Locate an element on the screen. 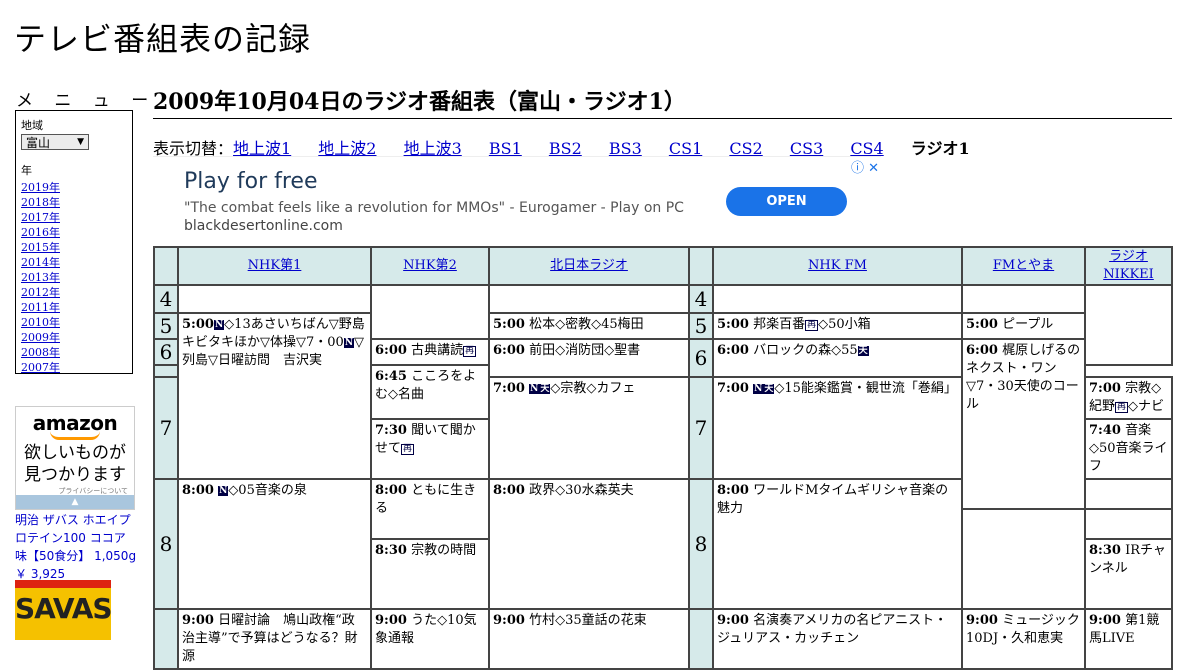 This screenshot has width=1200, height=670. station-link-fmtoyama: FMとやま is located at coordinates (1023, 265).